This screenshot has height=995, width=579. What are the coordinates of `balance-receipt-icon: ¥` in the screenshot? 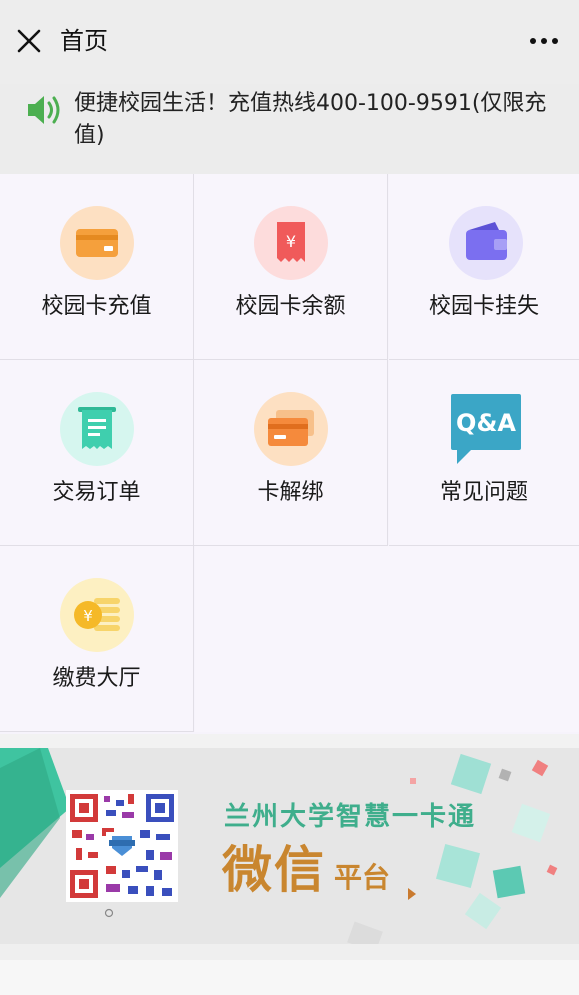 It's located at (291, 243).